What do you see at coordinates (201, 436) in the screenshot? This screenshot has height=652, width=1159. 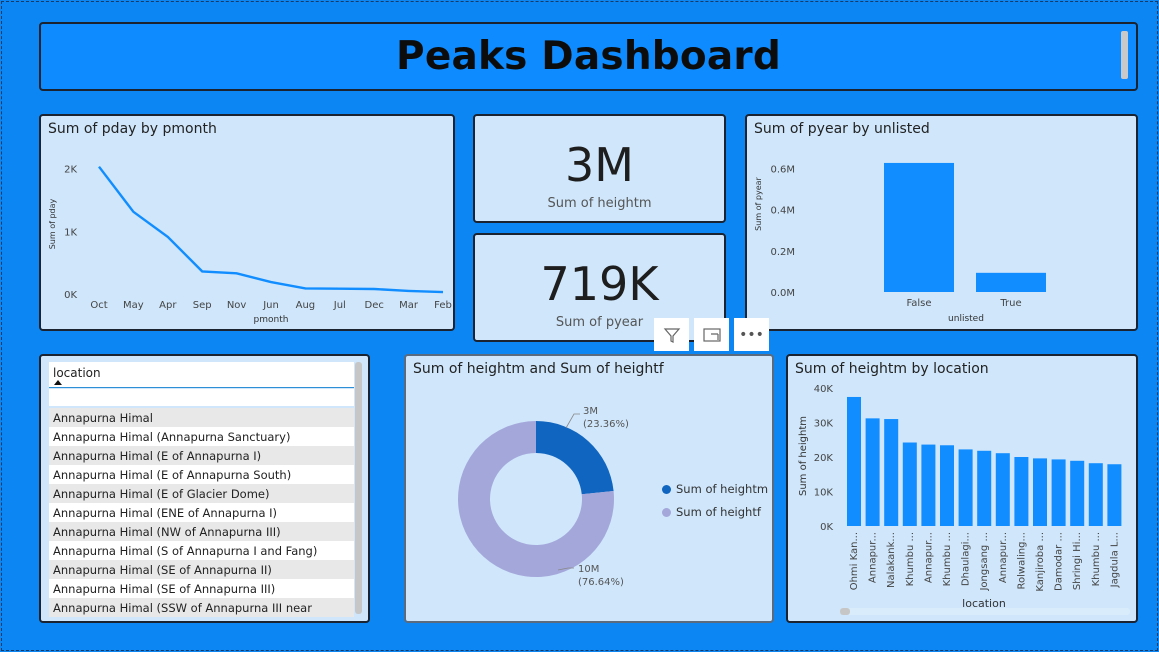 I see `slicer-item: Annapurna Himal (Annapurna Sanctuary)` at bounding box center [201, 436].